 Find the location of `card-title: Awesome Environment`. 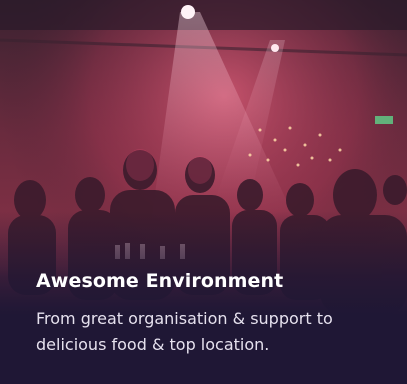

card-title: Awesome Environment is located at coordinates (160, 281).